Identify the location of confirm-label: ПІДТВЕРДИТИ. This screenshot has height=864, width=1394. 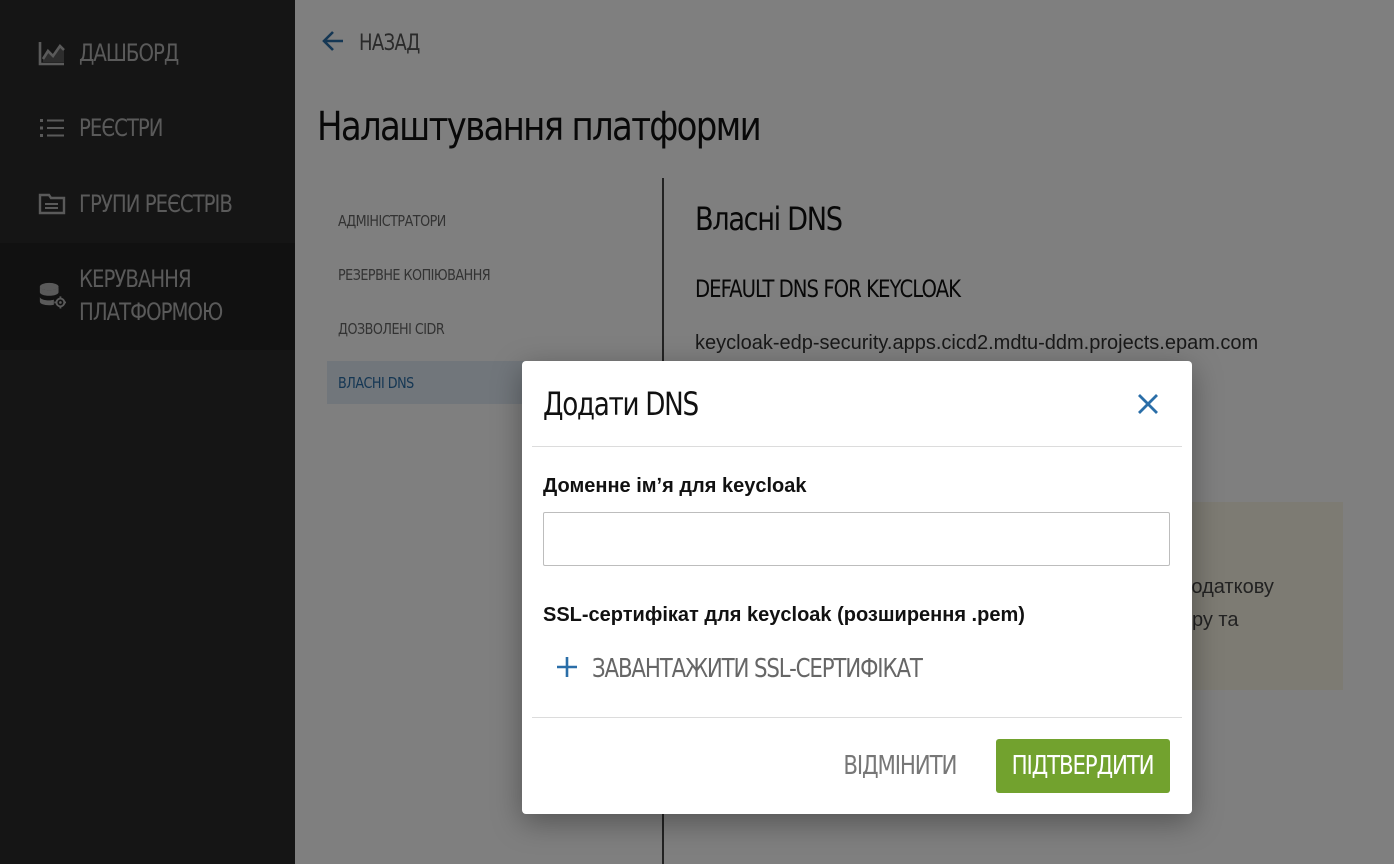
(1083, 766).